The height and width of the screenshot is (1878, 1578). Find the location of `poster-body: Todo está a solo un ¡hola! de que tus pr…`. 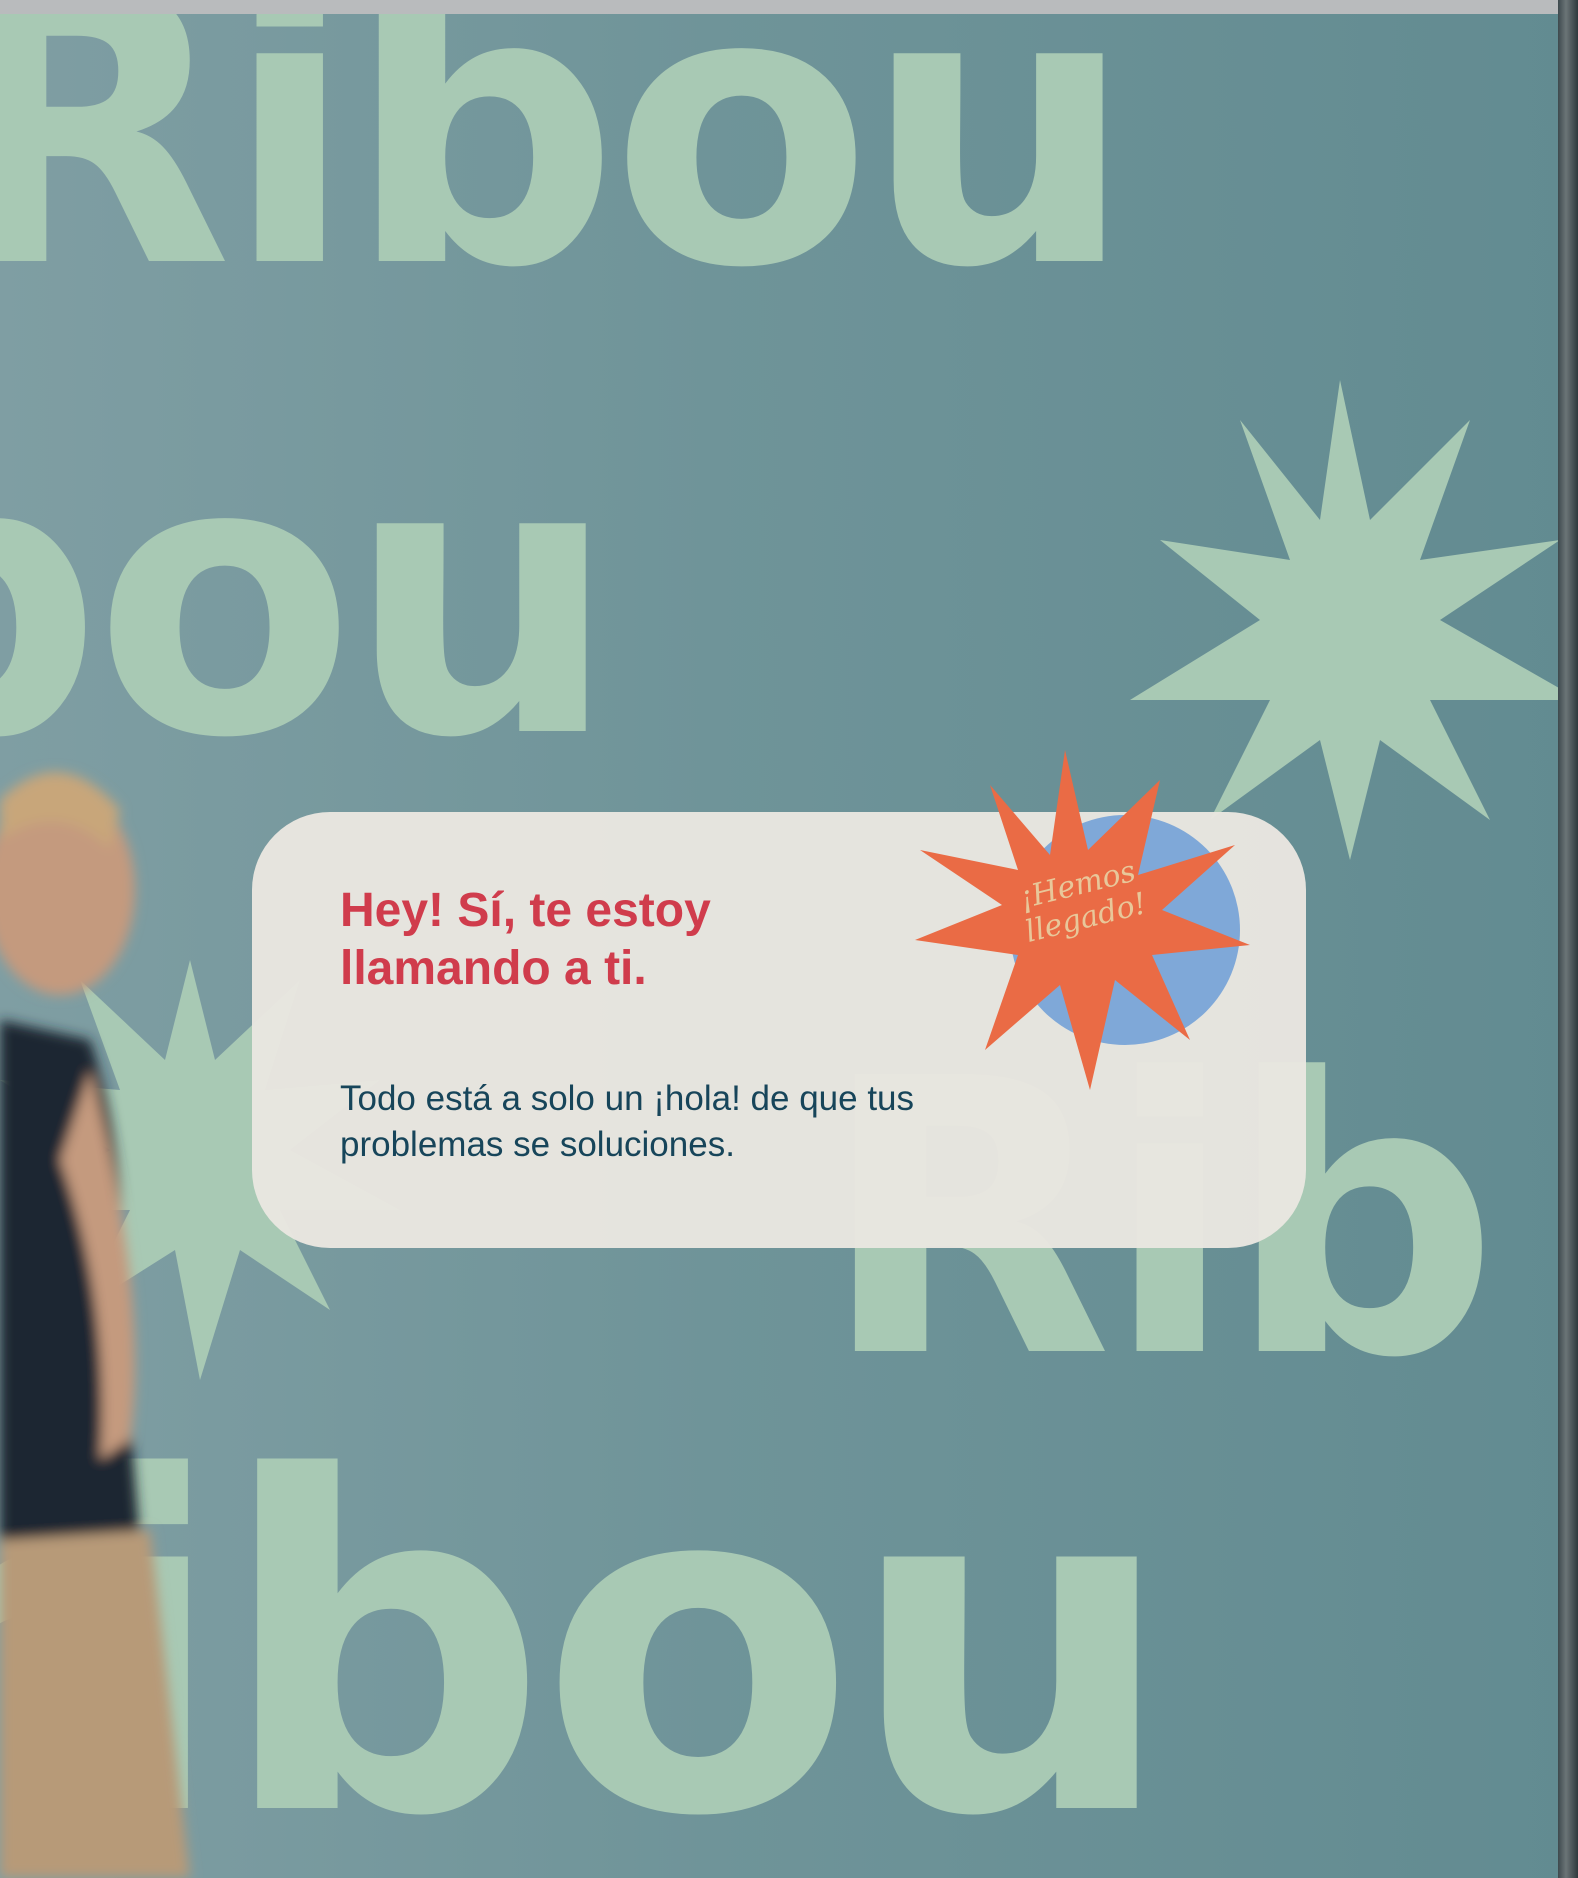

poster-body: Todo está a solo un ¡hola! de que tus pr… is located at coordinates (627, 1121).